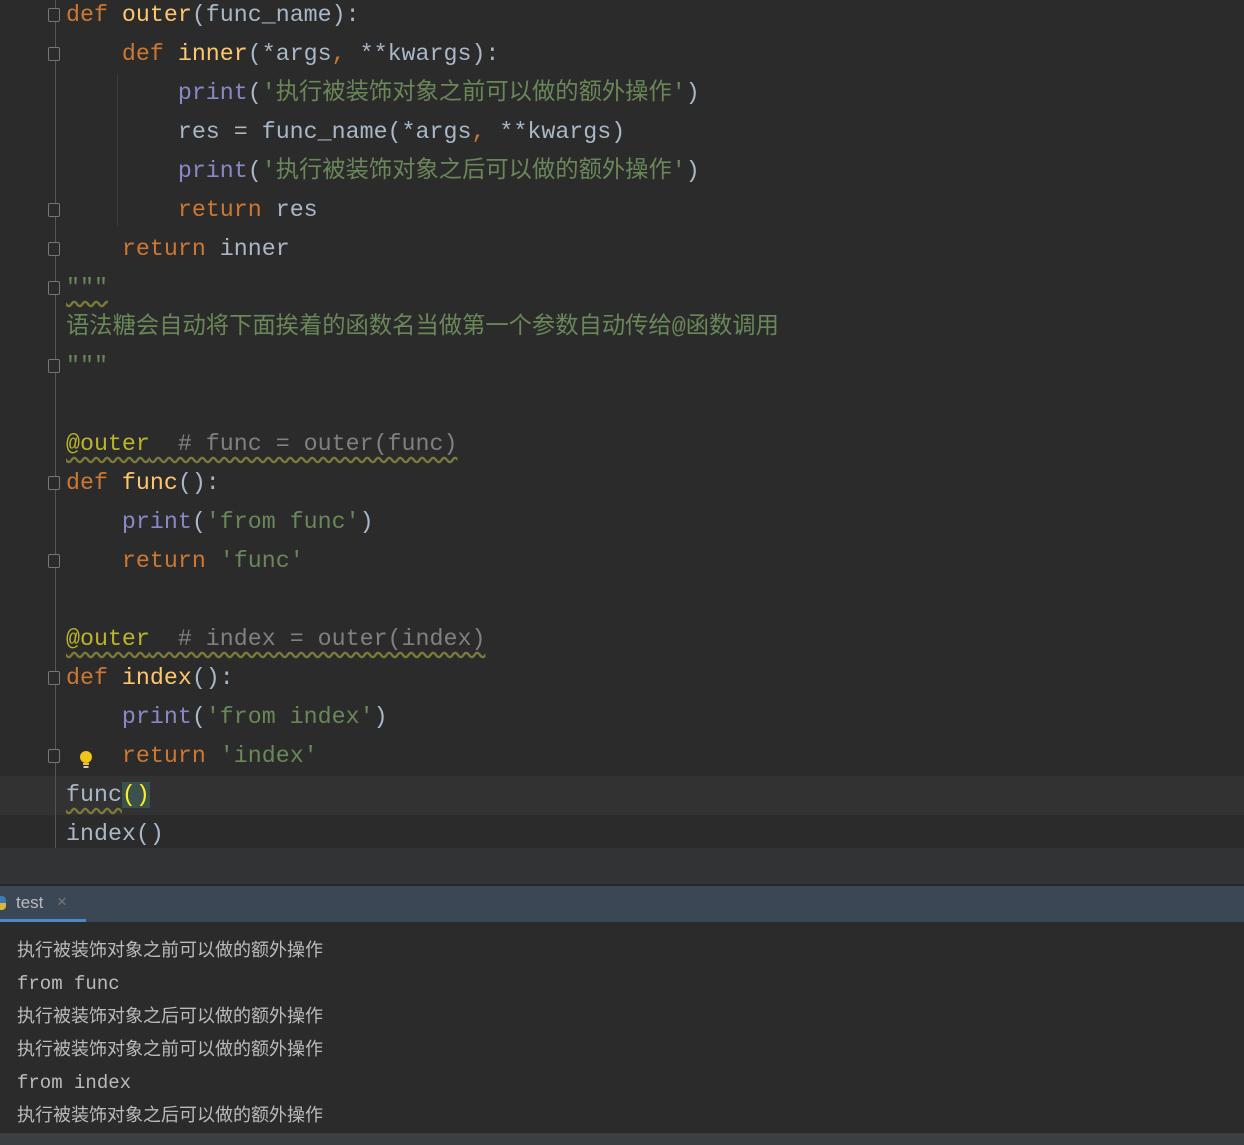  I want to click on python-icon, so click(3, 903).